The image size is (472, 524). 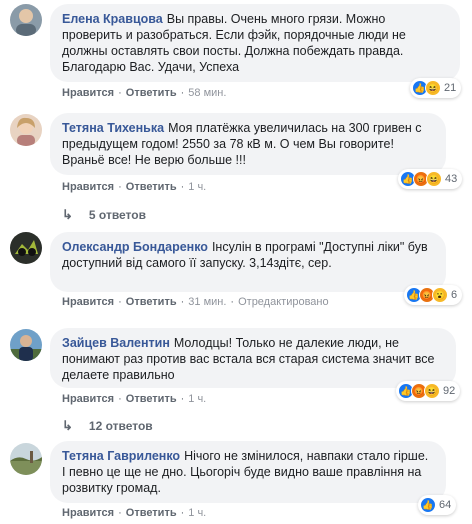 I want to click on view-replies-link: ↳ 5 ответов, so click(x=104, y=215).